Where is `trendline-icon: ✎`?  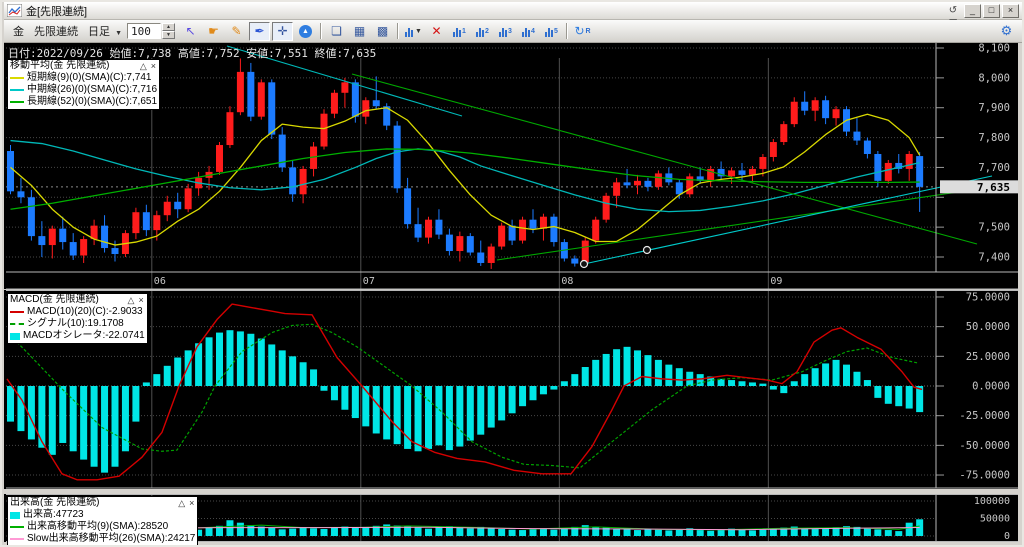
trendline-icon: ✎ is located at coordinates (236, 31).